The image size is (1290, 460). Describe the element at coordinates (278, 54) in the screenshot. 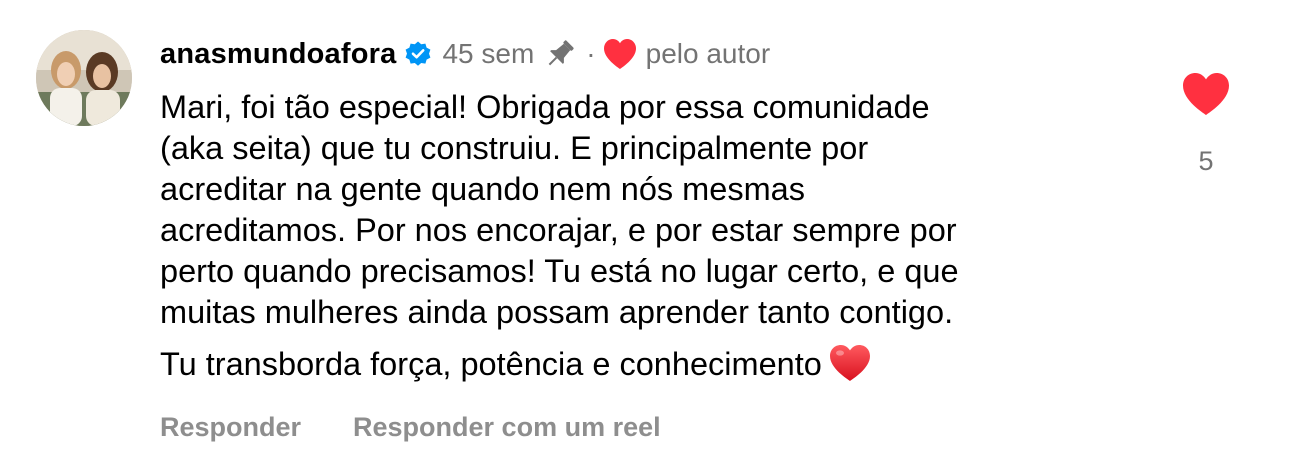

I see `username: anasmundoafora` at that location.